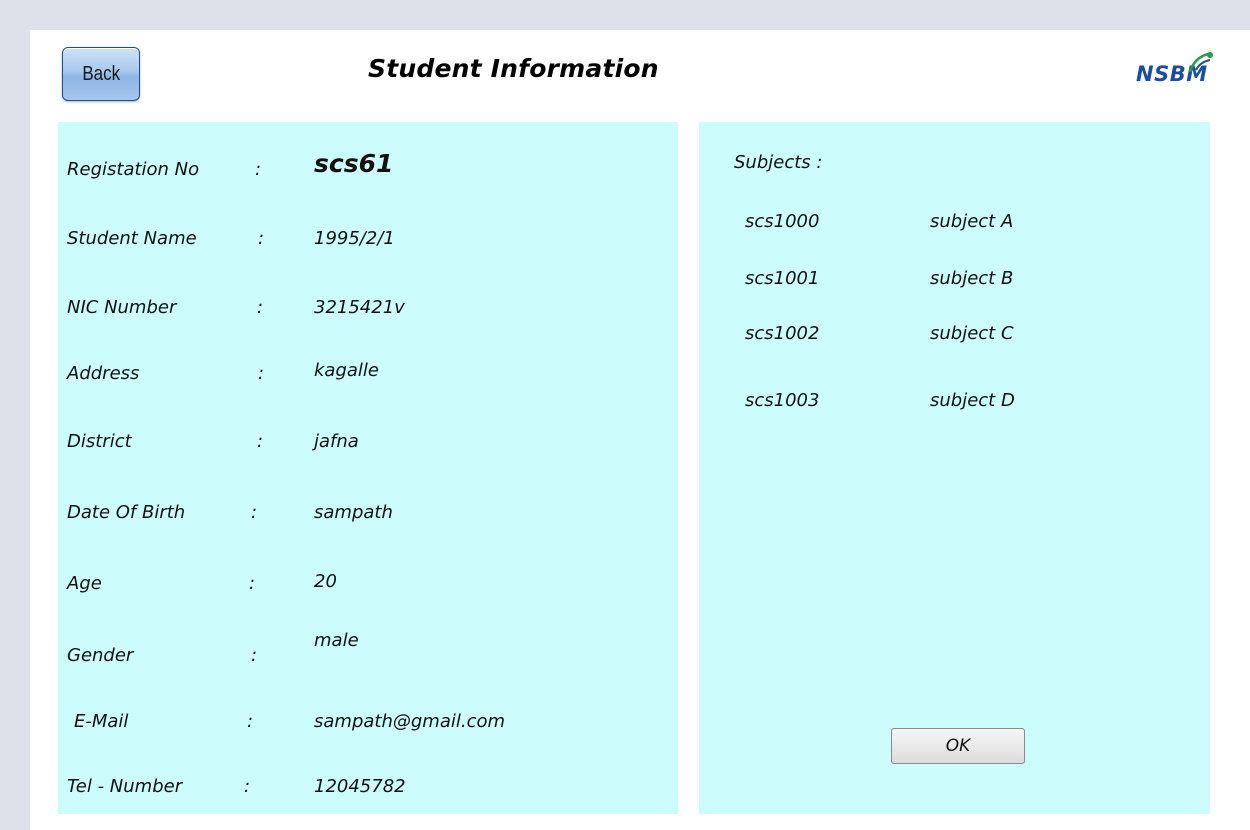 The height and width of the screenshot is (830, 1250). What do you see at coordinates (1200, 62) in the screenshot?
I see `logo-swoosh-icon` at bounding box center [1200, 62].